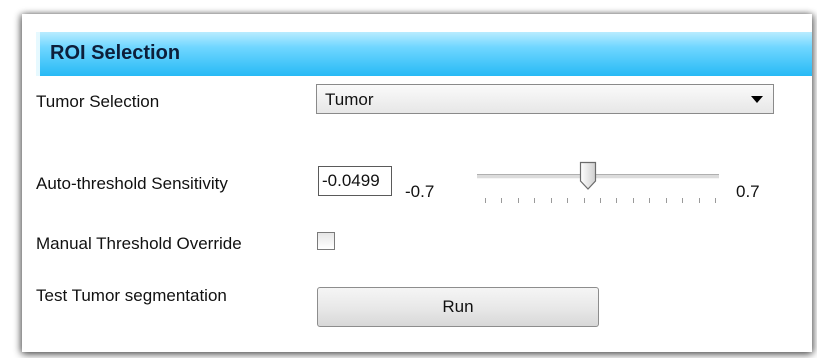 This screenshot has width=817, height=358. Describe the element at coordinates (326, 241) in the screenshot. I see `manual-override-checkbox` at that location.